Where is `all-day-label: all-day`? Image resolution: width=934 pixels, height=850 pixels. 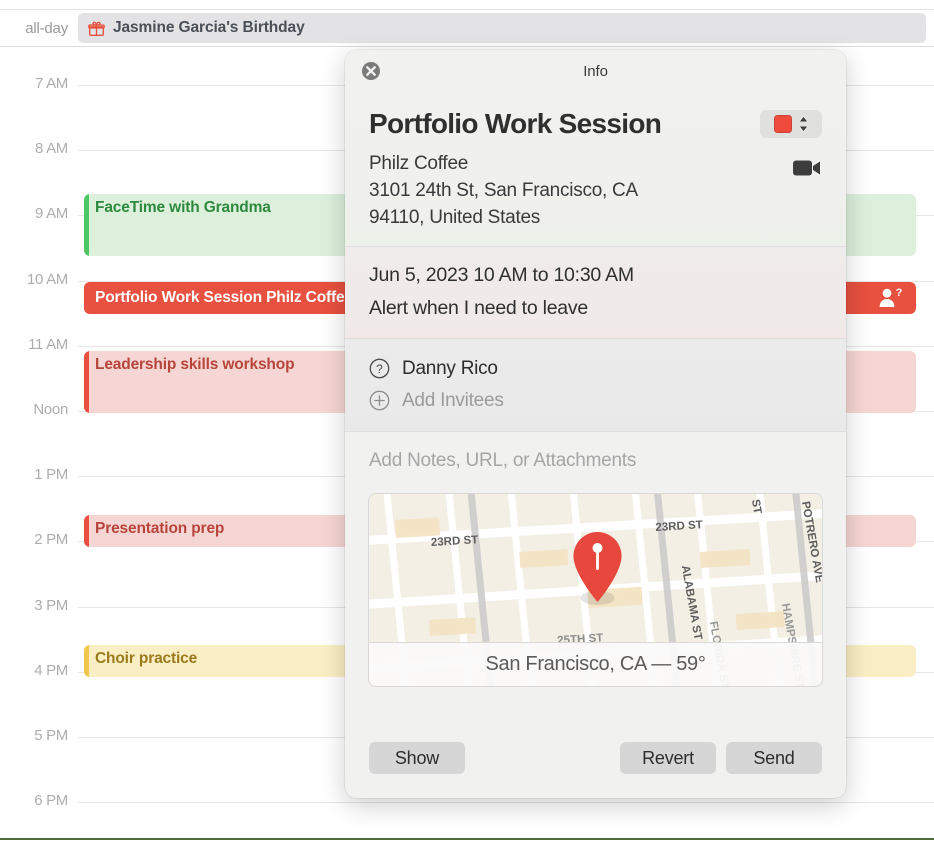 all-day-label: all-day is located at coordinates (46, 28).